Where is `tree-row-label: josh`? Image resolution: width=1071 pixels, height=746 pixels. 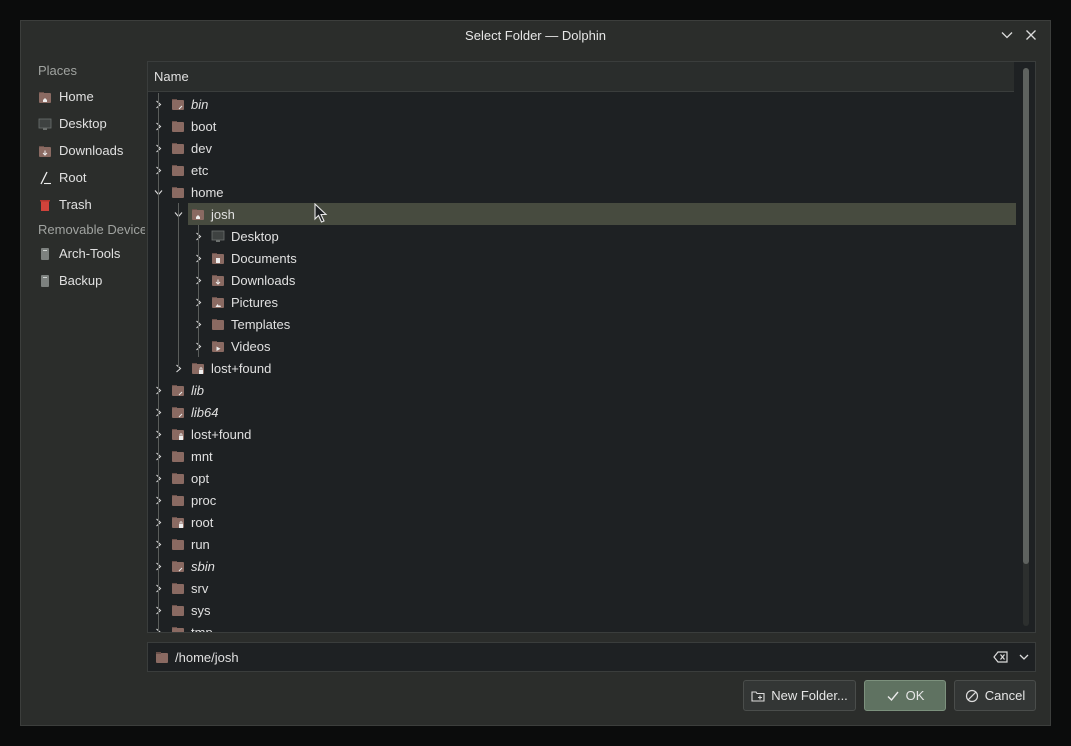
tree-row-label: josh is located at coordinates (223, 214).